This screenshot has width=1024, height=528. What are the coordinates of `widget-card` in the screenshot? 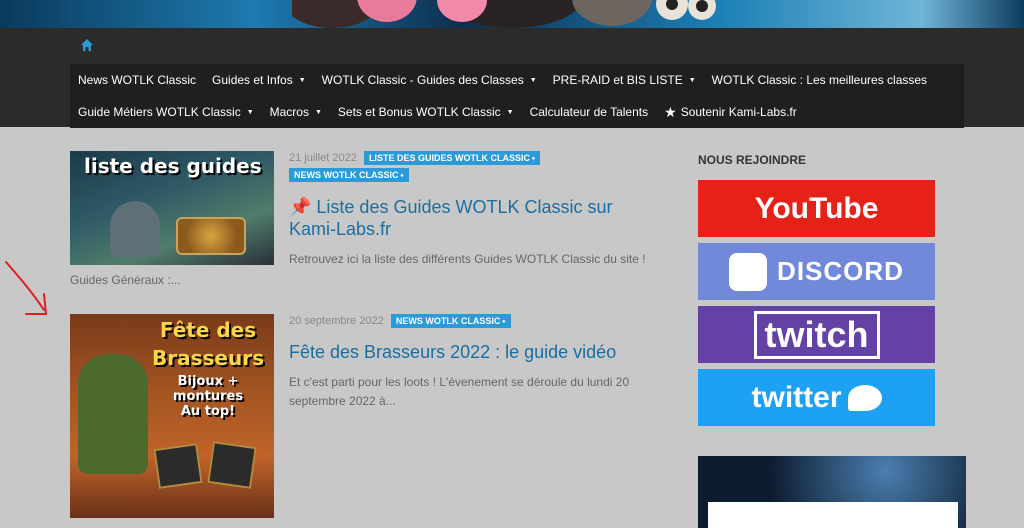 It's located at (833, 515).